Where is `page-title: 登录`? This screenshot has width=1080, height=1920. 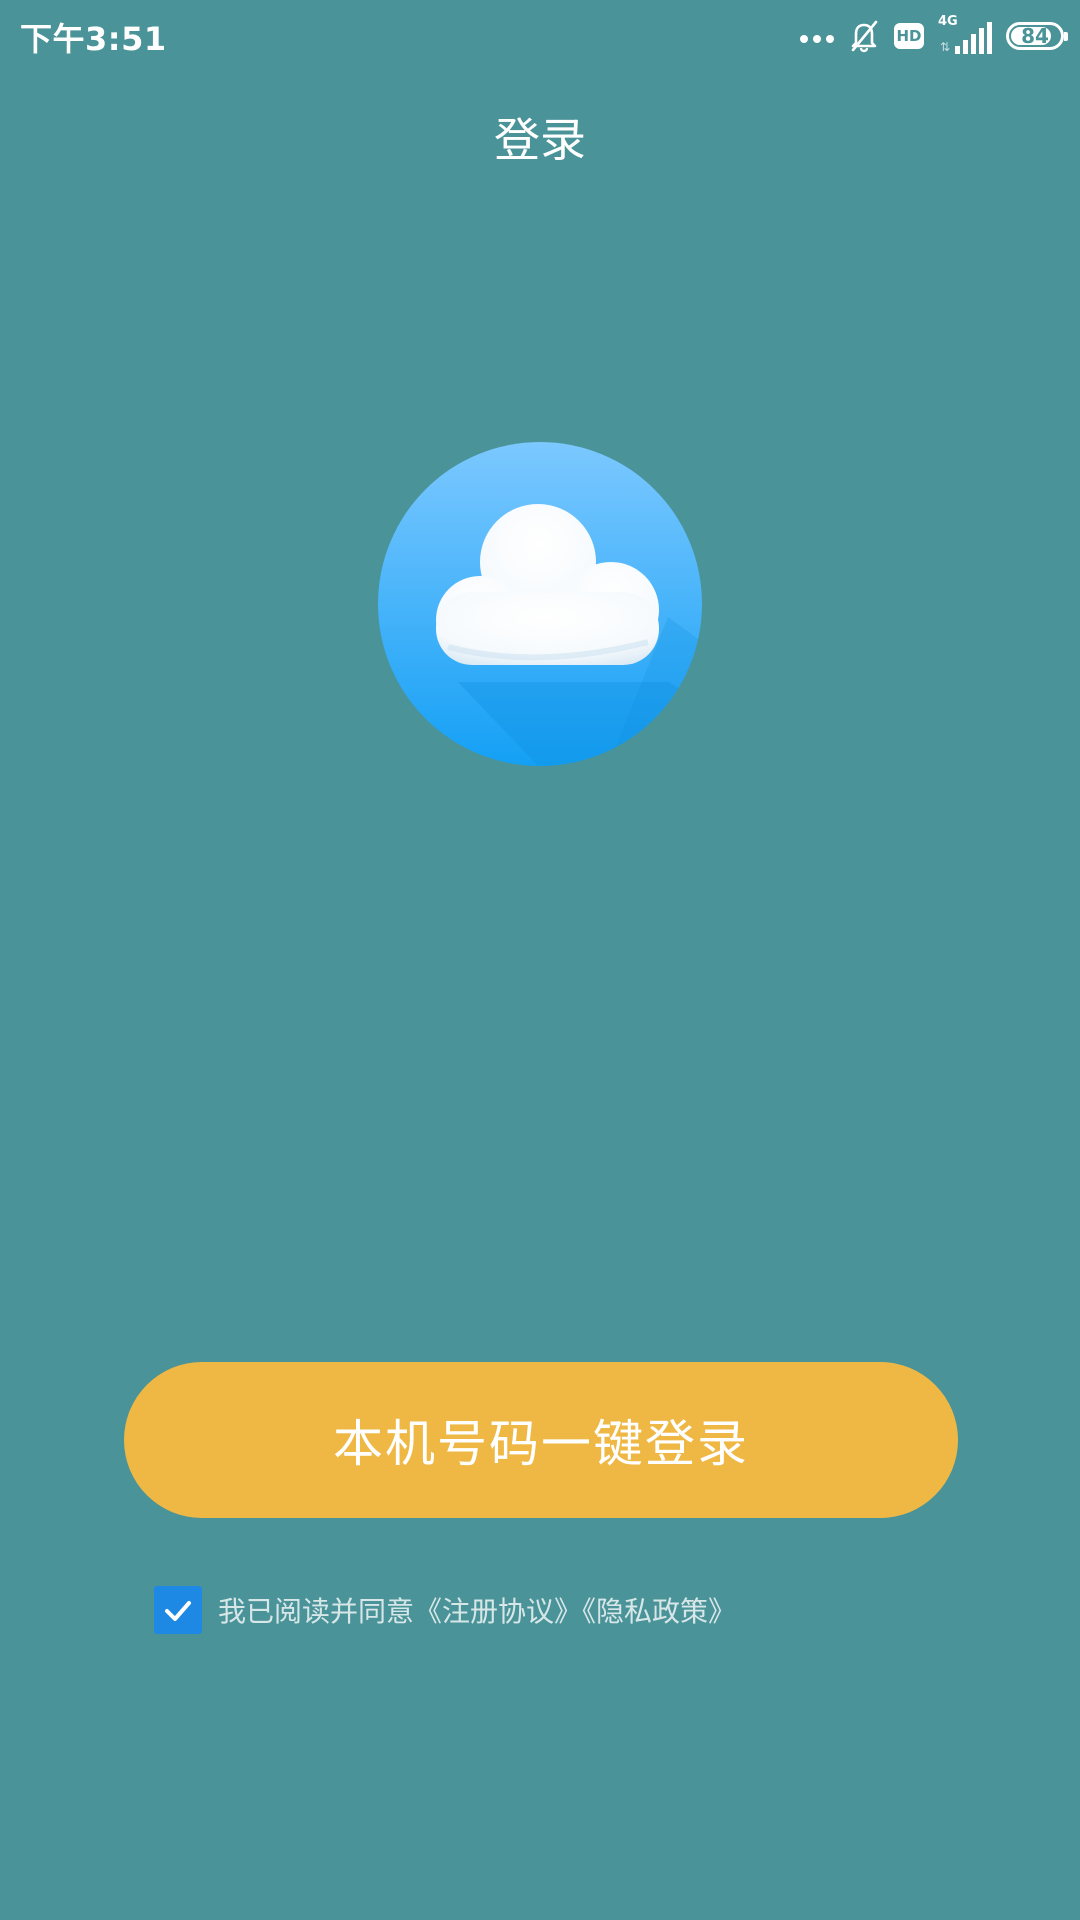 page-title: 登录 is located at coordinates (540, 140).